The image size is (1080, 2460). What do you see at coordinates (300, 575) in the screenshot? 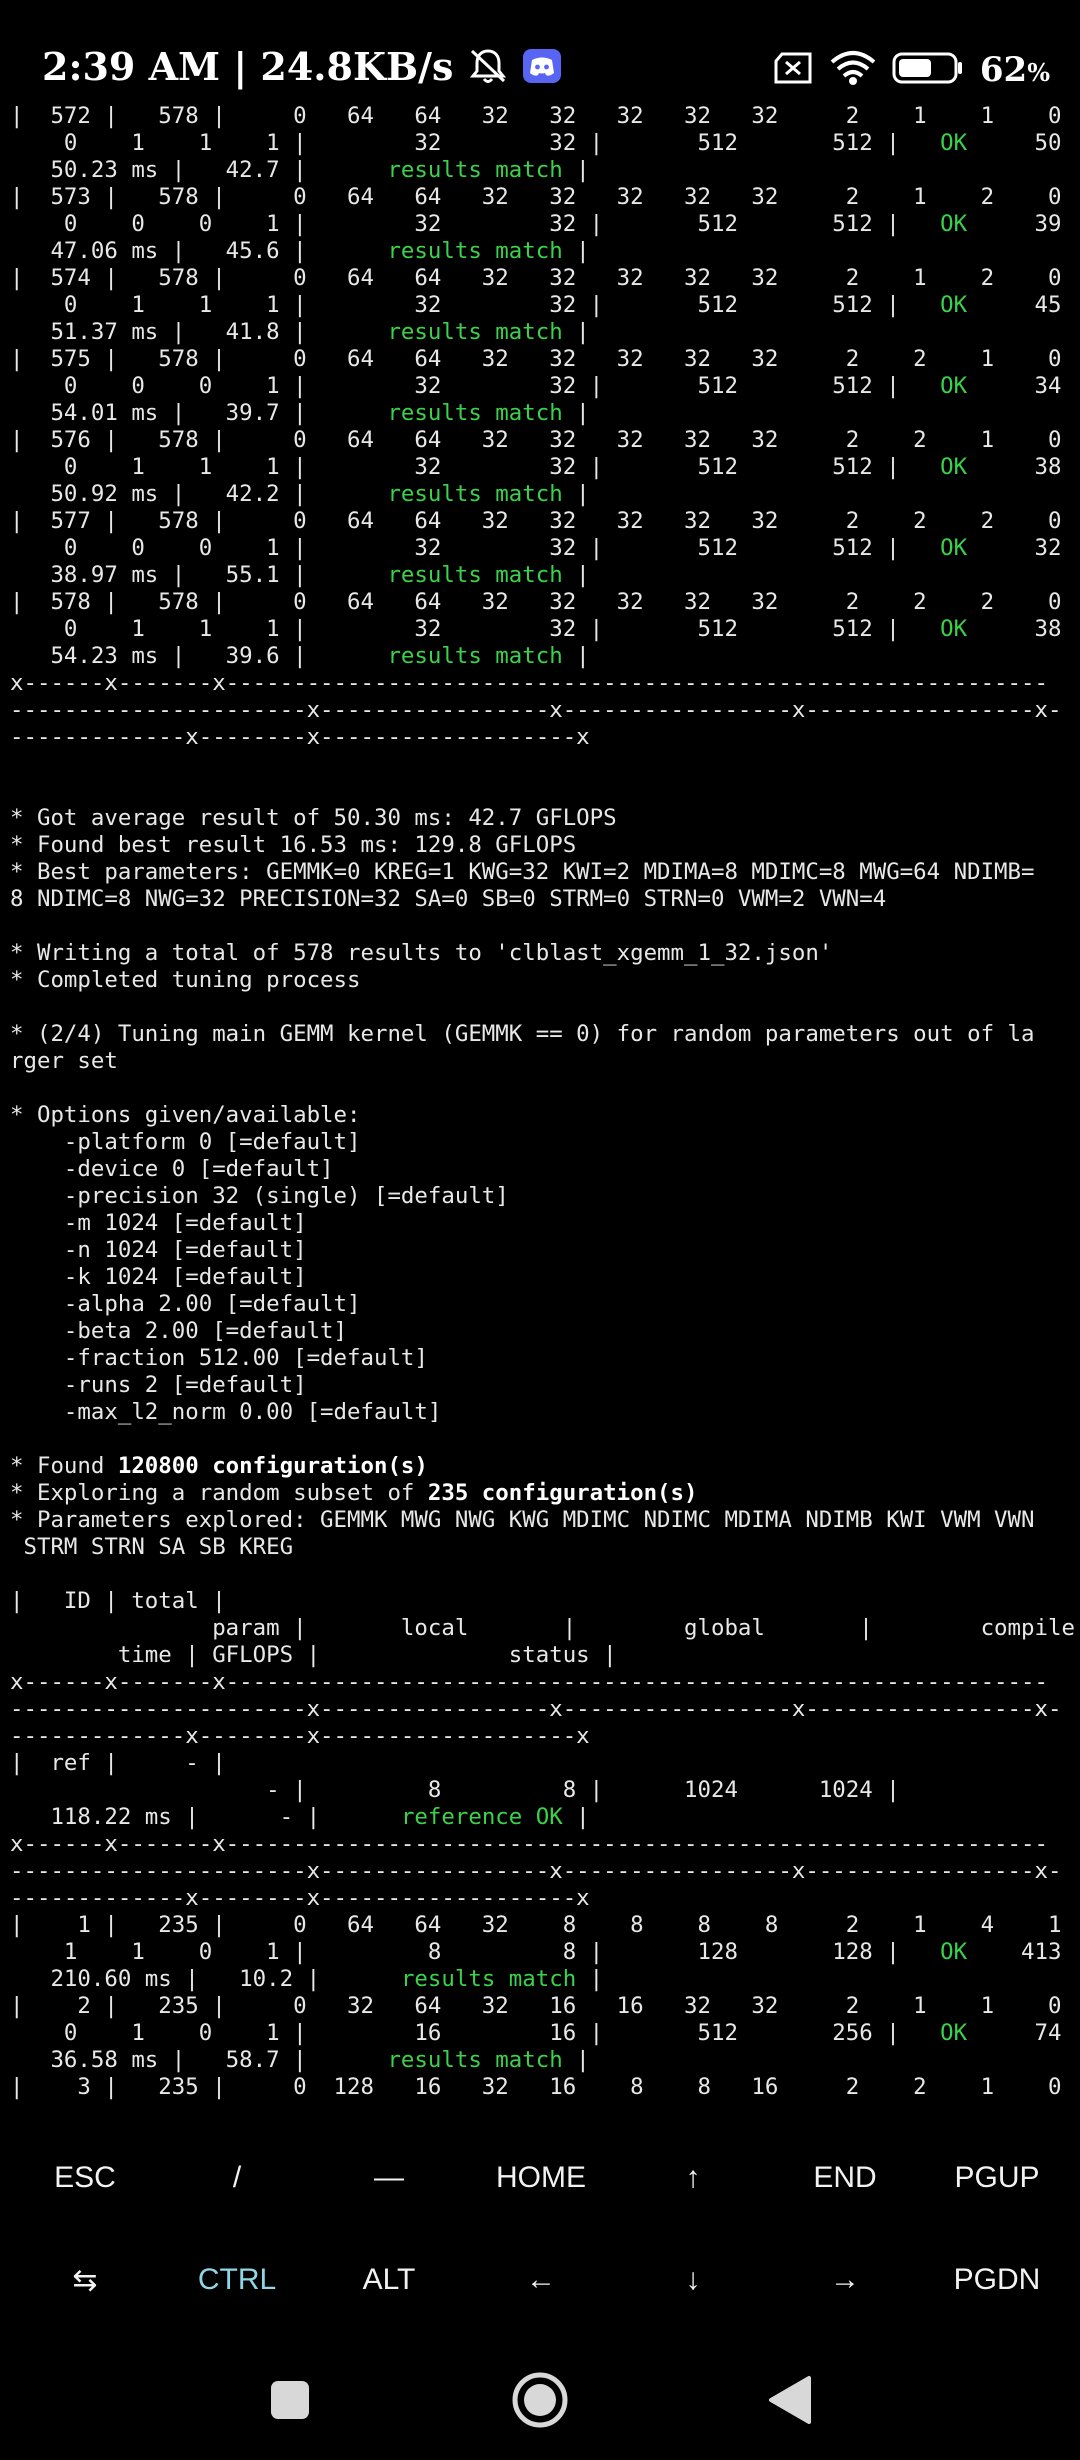
I see `terminal-line: 38.97 ms | 55.1 | results match |` at bounding box center [300, 575].